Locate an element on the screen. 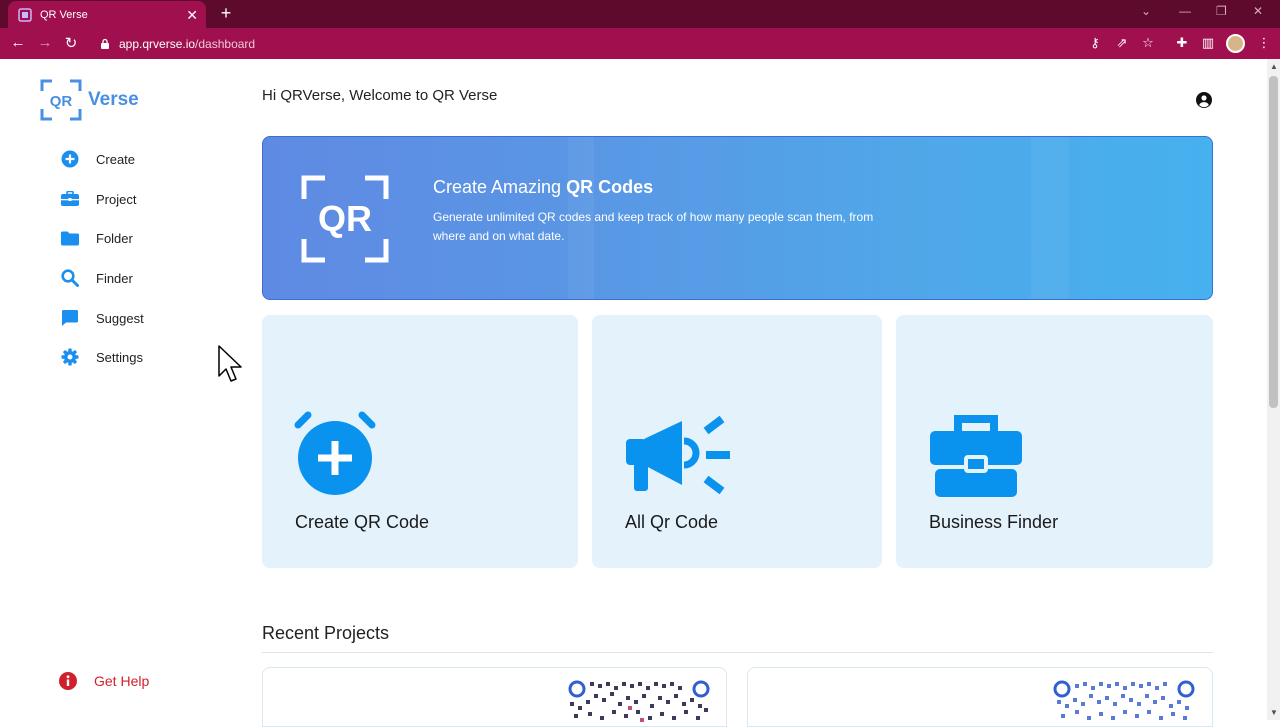  browser-tab-bar: QR Verse ✕ + ⌄ — ❐ ✕ is located at coordinates (640, 14).